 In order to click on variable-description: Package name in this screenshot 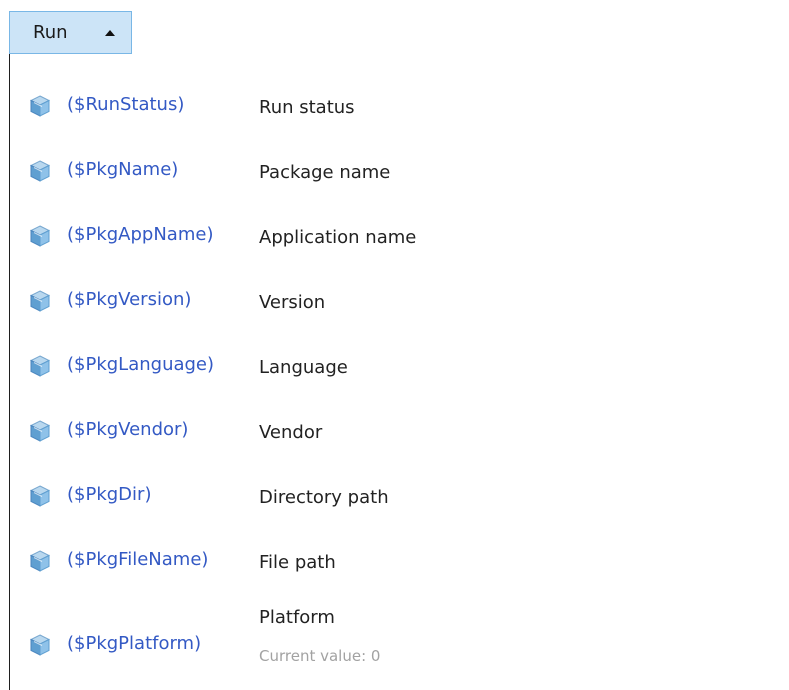, I will do `click(325, 172)`.